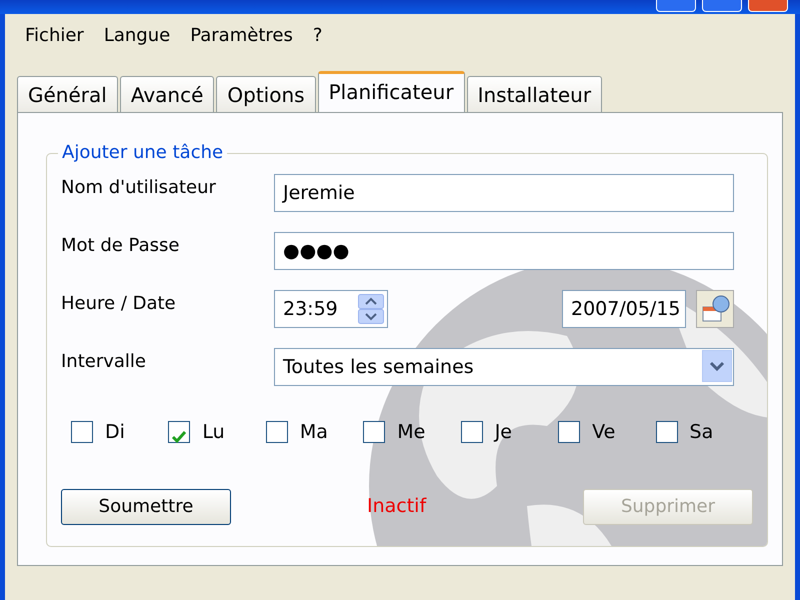 The width and height of the screenshot is (800, 600). What do you see at coordinates (104, 362) in the screenshot?
I see `field-label: Intervalle` at bounding box center [104, 362].